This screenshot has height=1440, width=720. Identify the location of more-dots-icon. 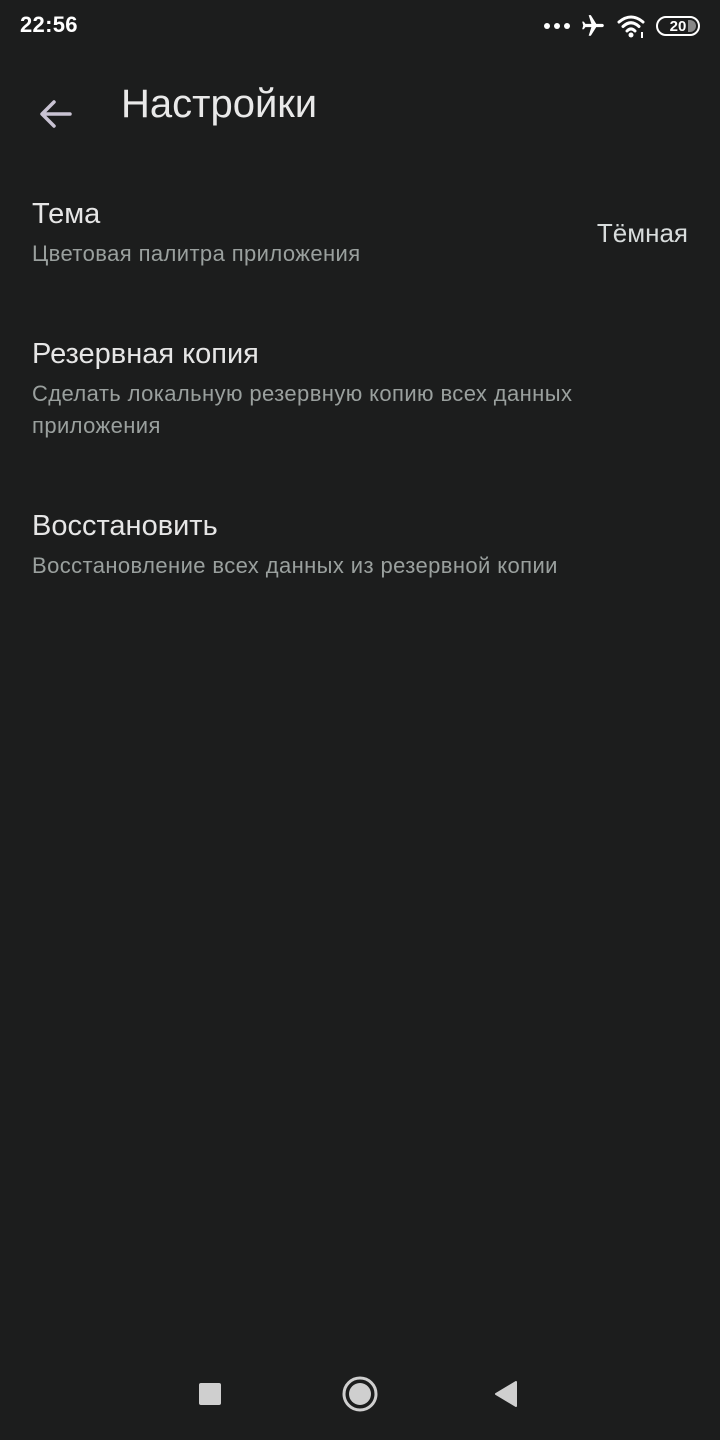
(557, 26).